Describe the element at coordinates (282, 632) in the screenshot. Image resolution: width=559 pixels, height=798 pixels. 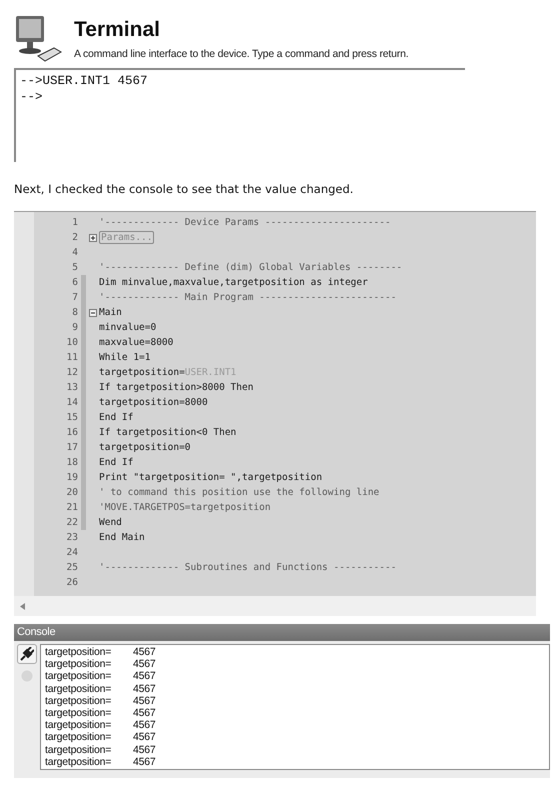
I see `console-title: Console` at that location.